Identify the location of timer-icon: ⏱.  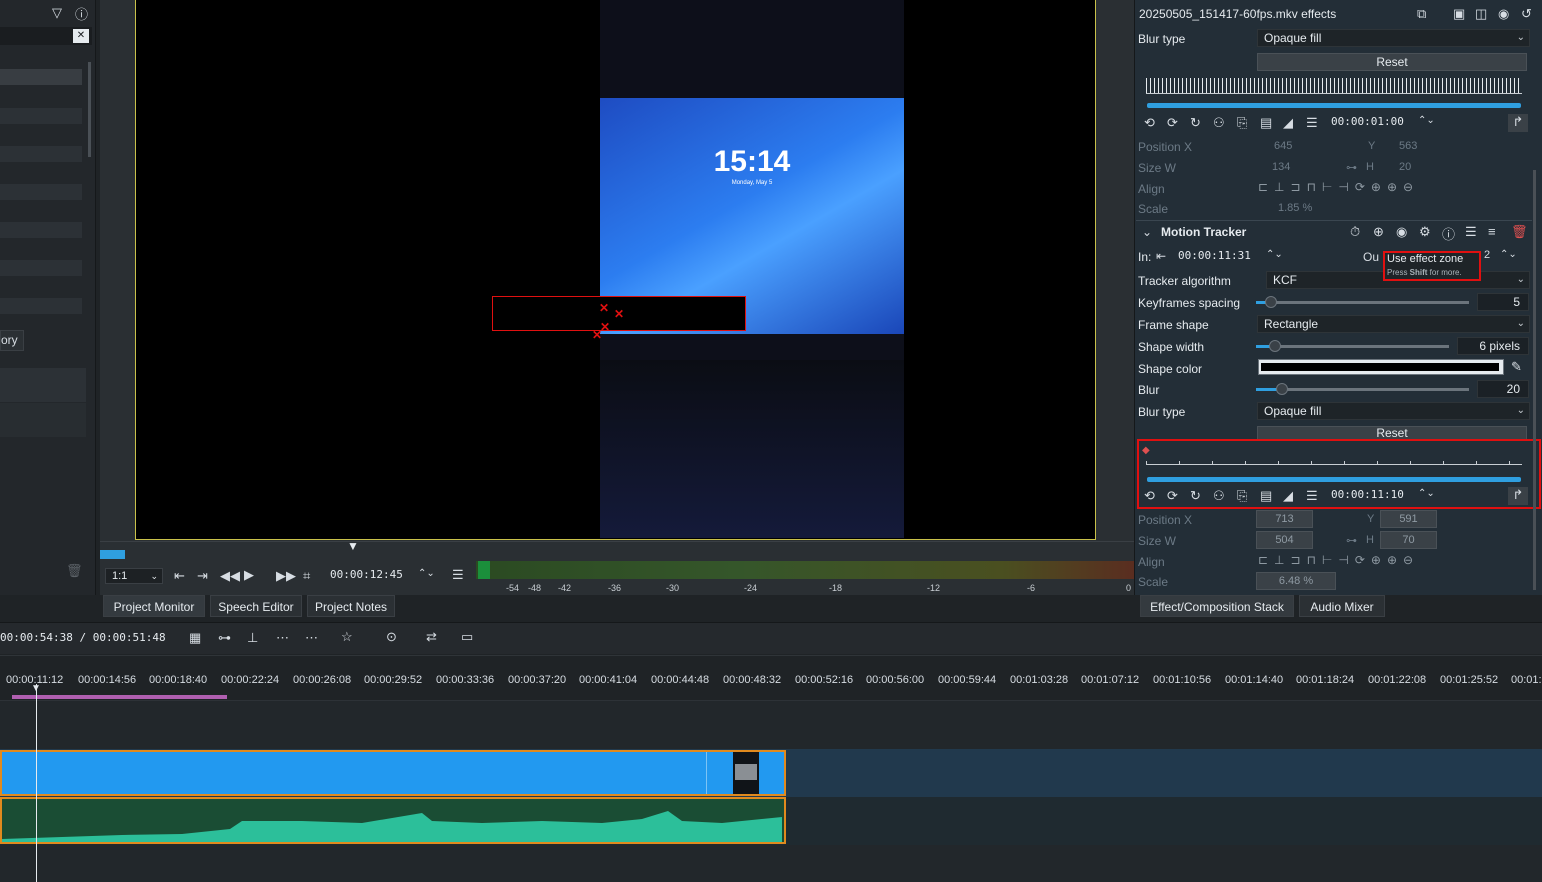
(1355, 232).